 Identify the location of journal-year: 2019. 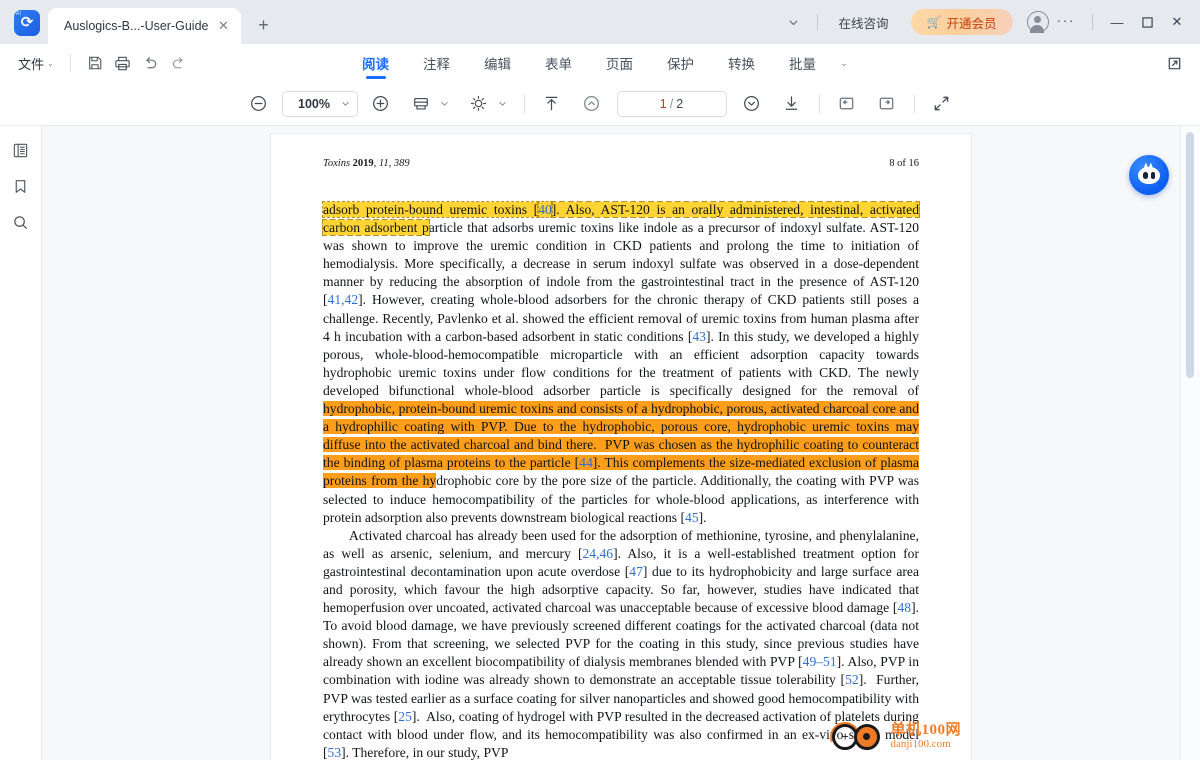
(363, 163).